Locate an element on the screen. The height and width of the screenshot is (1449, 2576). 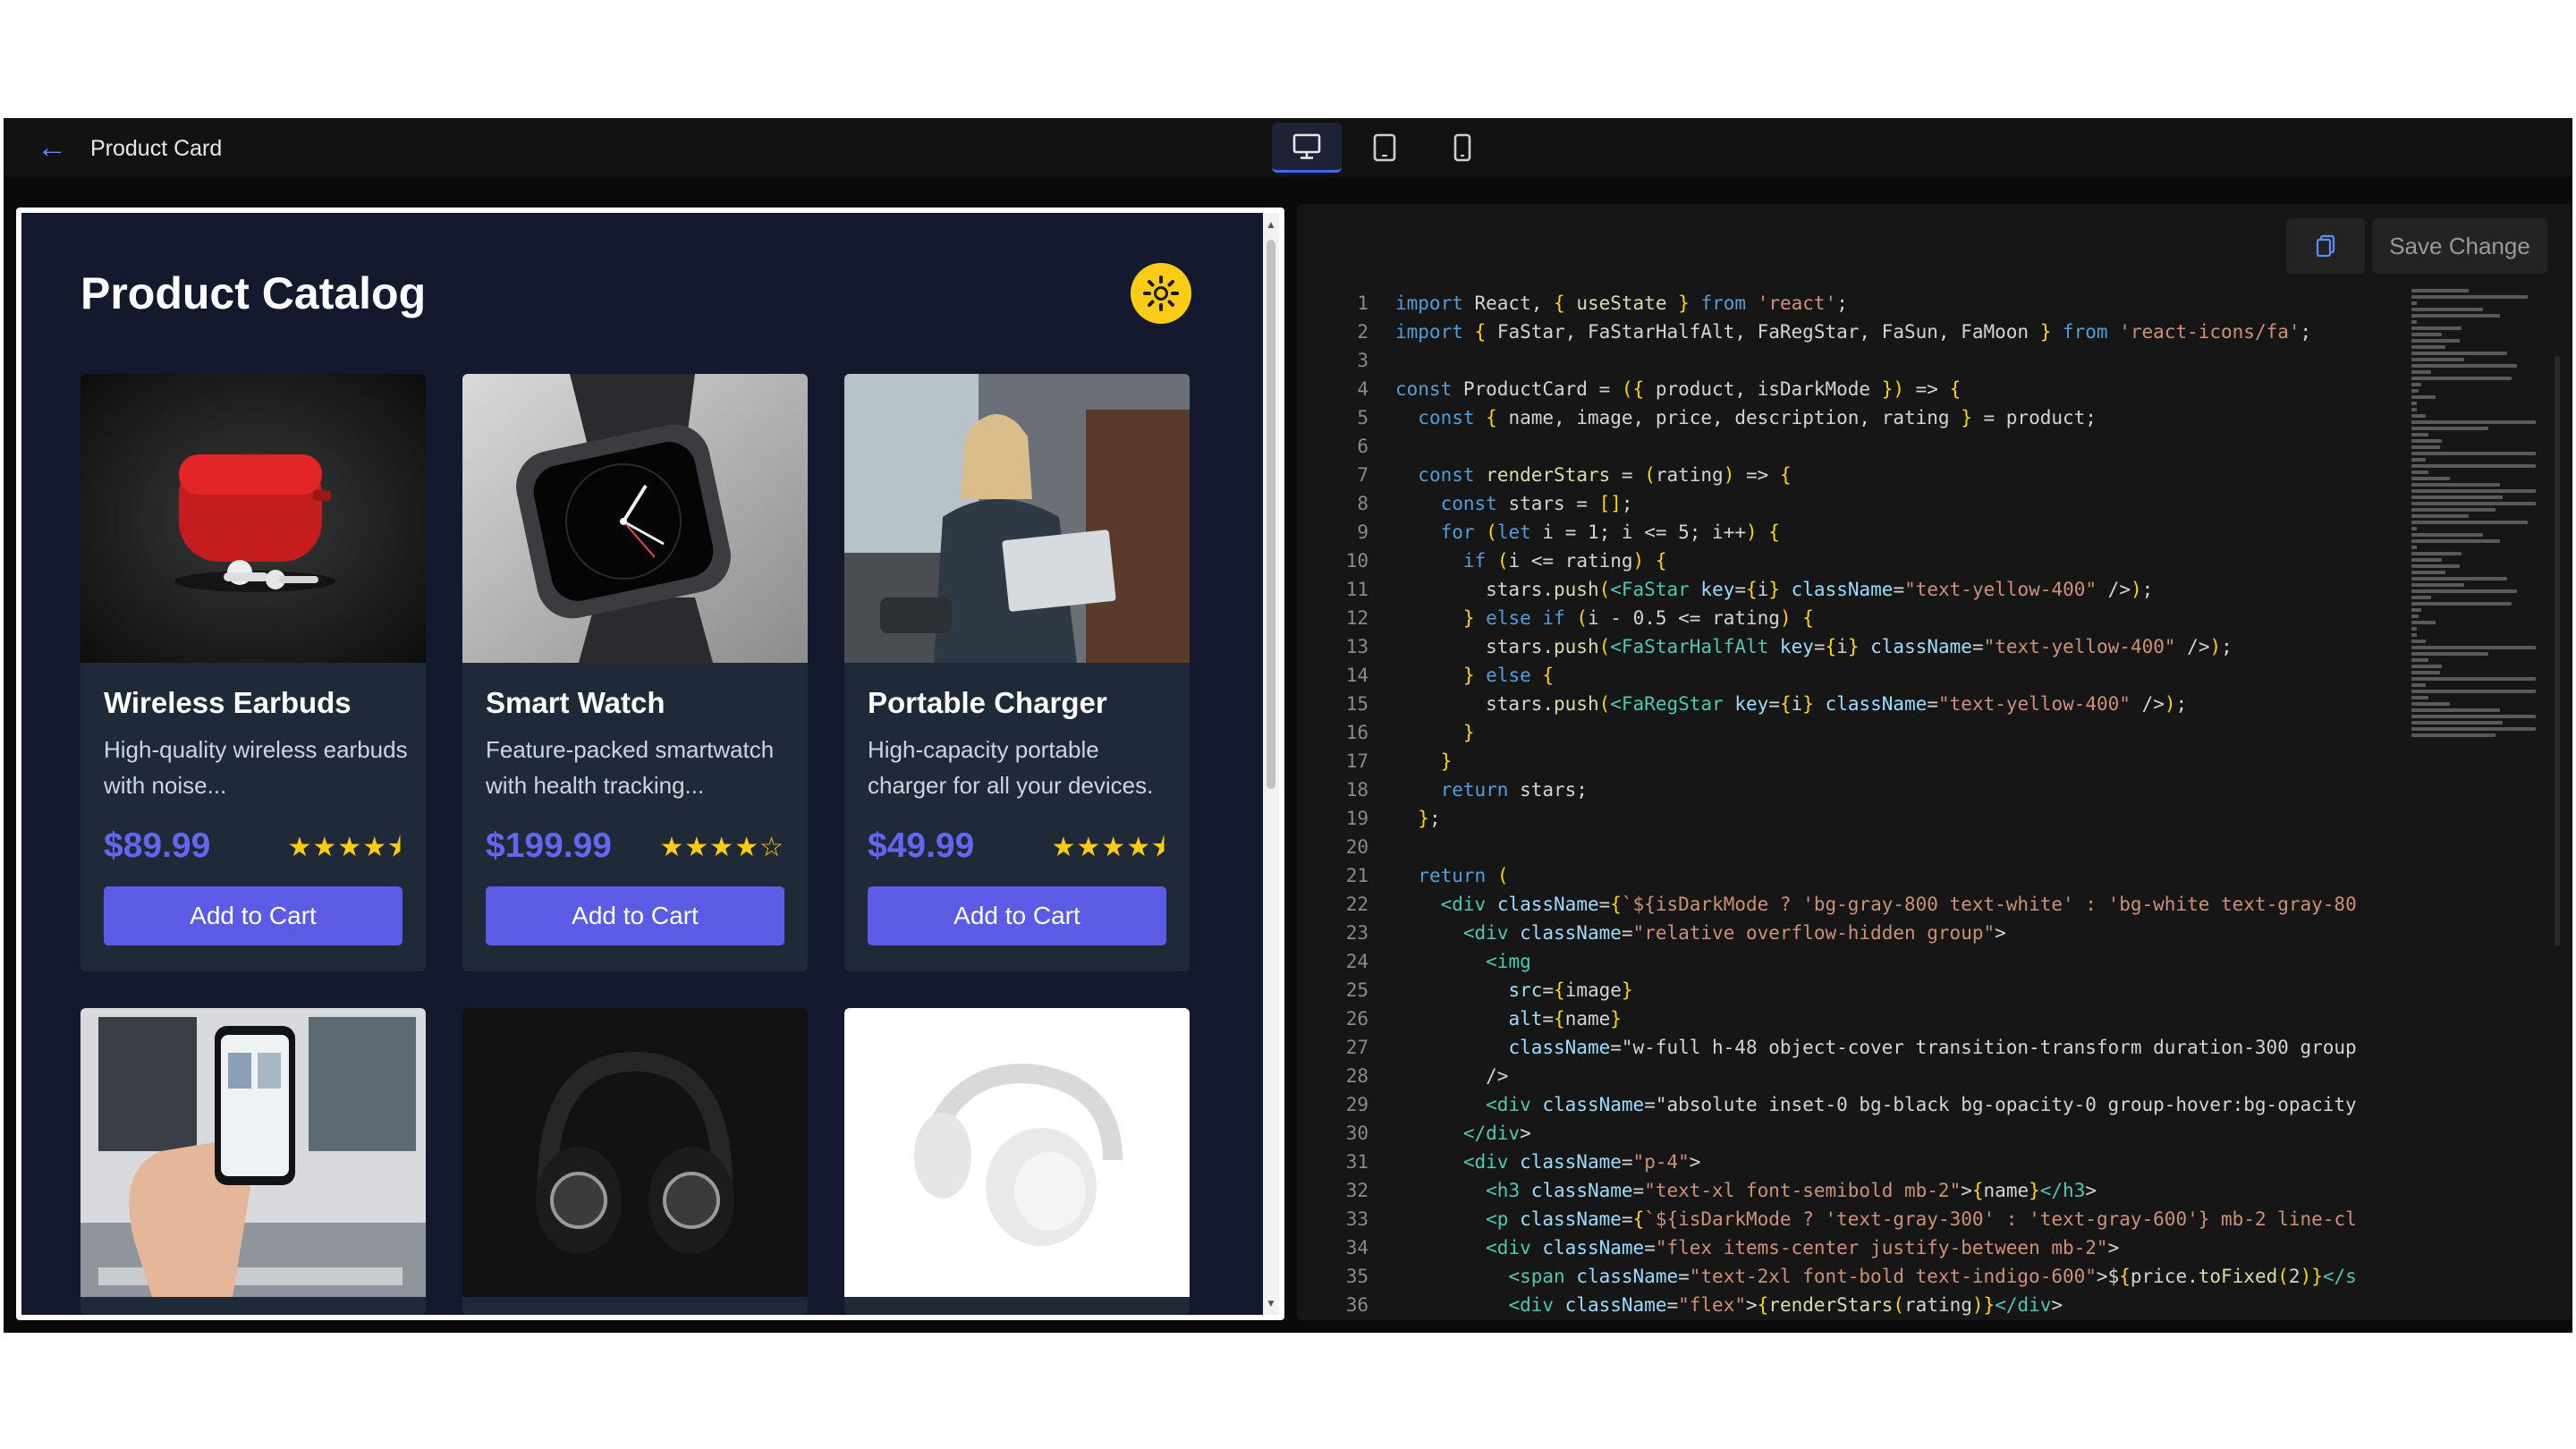
preview-scrollbar: ▲ ▼ is located at coordinates (1271, 764).